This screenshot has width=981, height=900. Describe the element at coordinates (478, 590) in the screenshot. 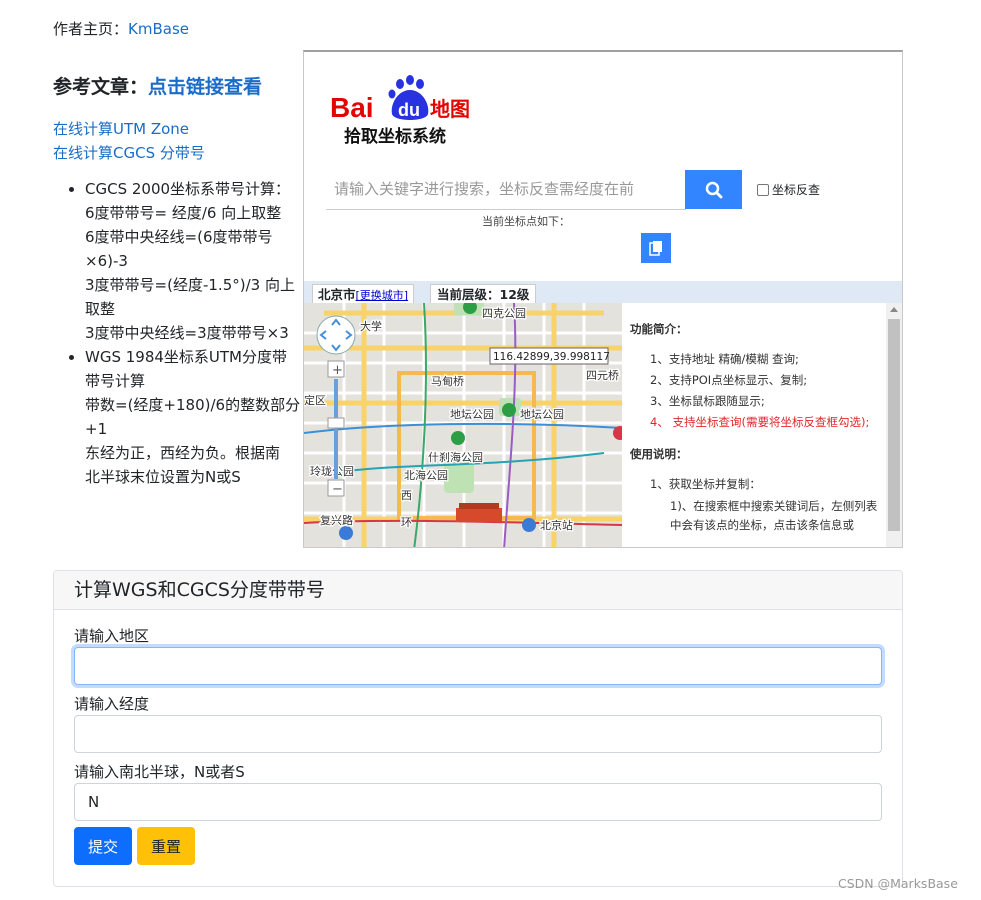

I see `calculator-title: 计算WGS和CGCS分度带带号` at that location.